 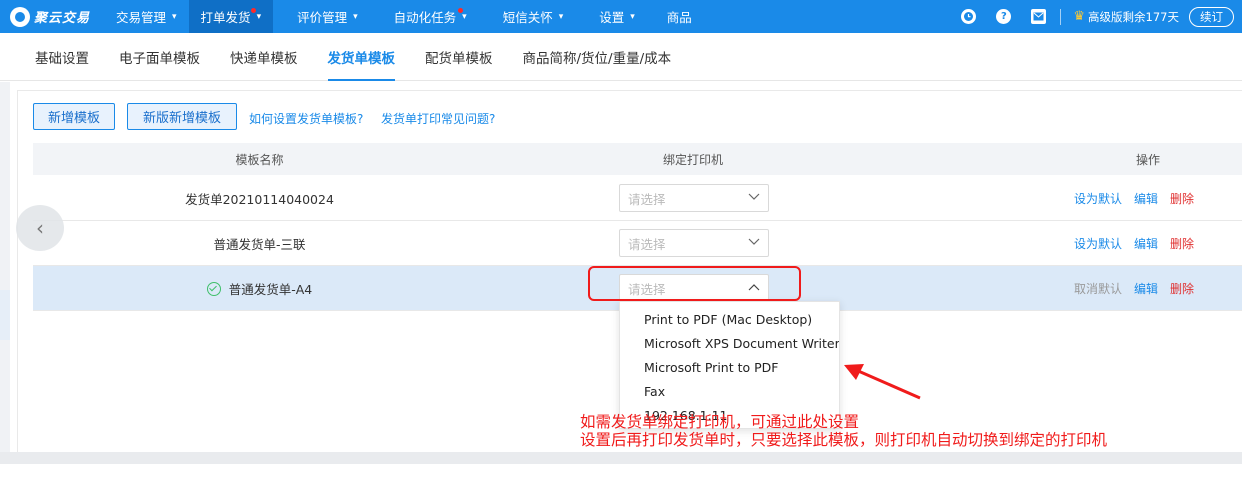 I want to click on help-link-faq: 发货单打印常见问题?, so click(x=438, y=118).